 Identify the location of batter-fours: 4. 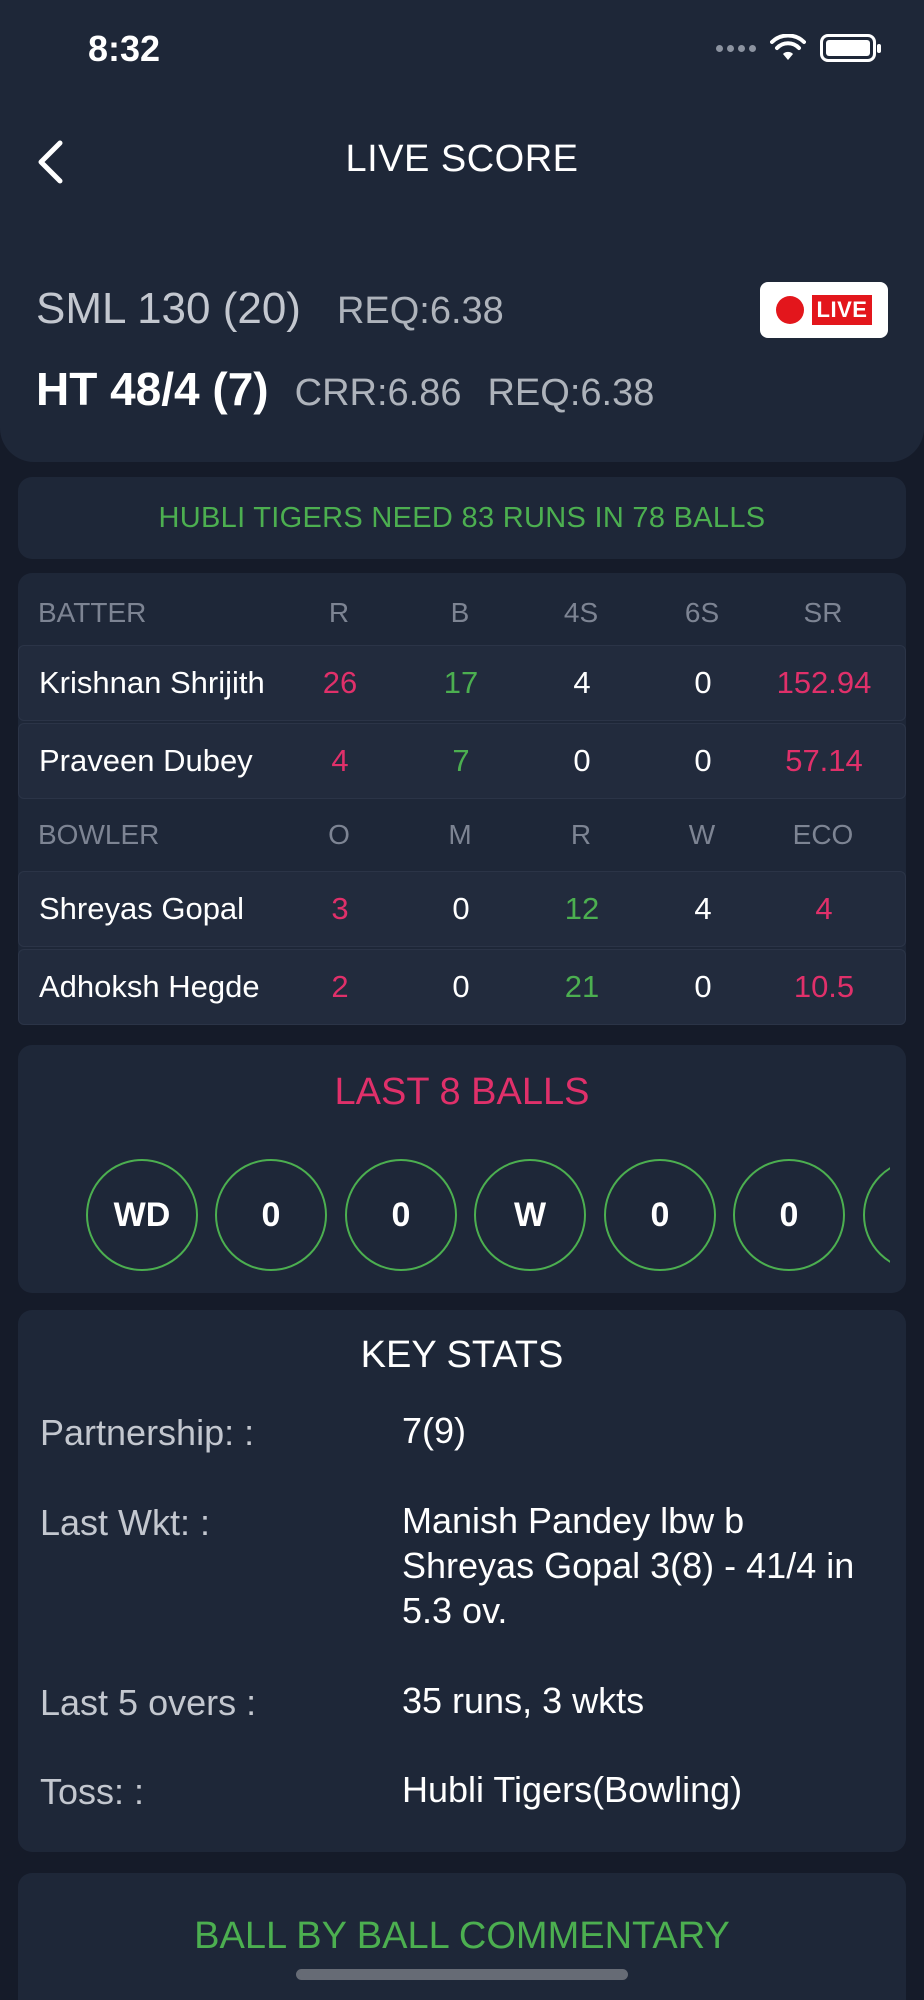
(582, 682).